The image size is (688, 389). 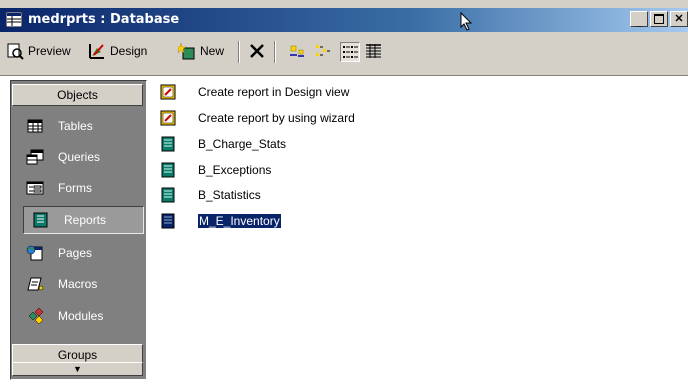 I want to click on design-button: Design, so click(x=117, y=51).